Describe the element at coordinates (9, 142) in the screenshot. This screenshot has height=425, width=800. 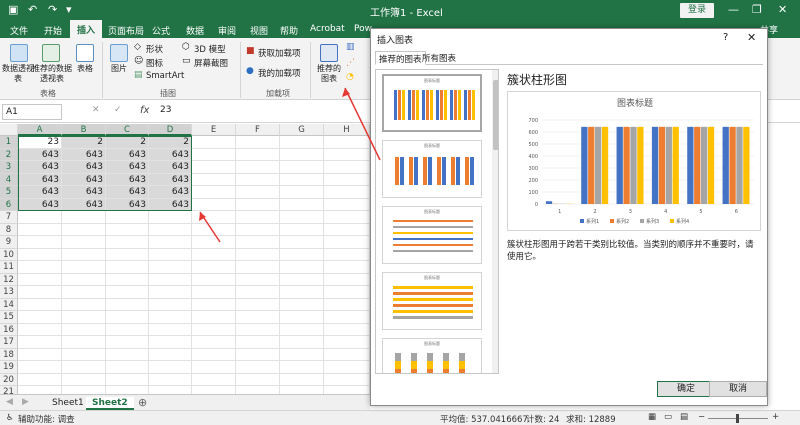
I see `row-header: 1` at that location.